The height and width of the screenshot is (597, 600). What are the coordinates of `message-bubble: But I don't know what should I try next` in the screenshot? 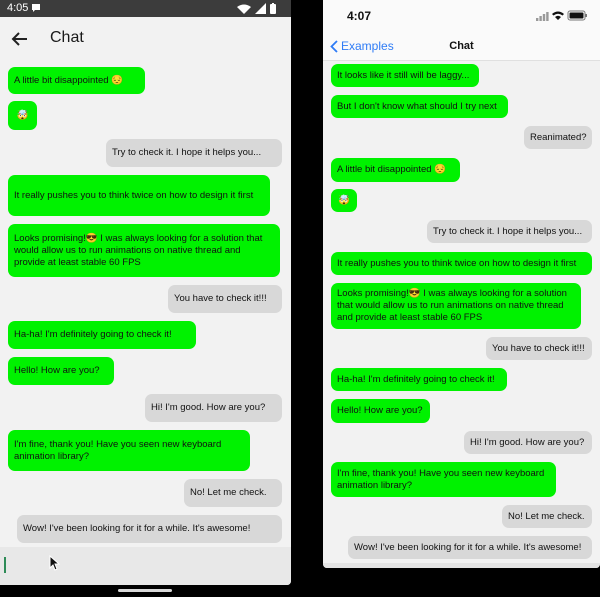 It's located at (419, 106).